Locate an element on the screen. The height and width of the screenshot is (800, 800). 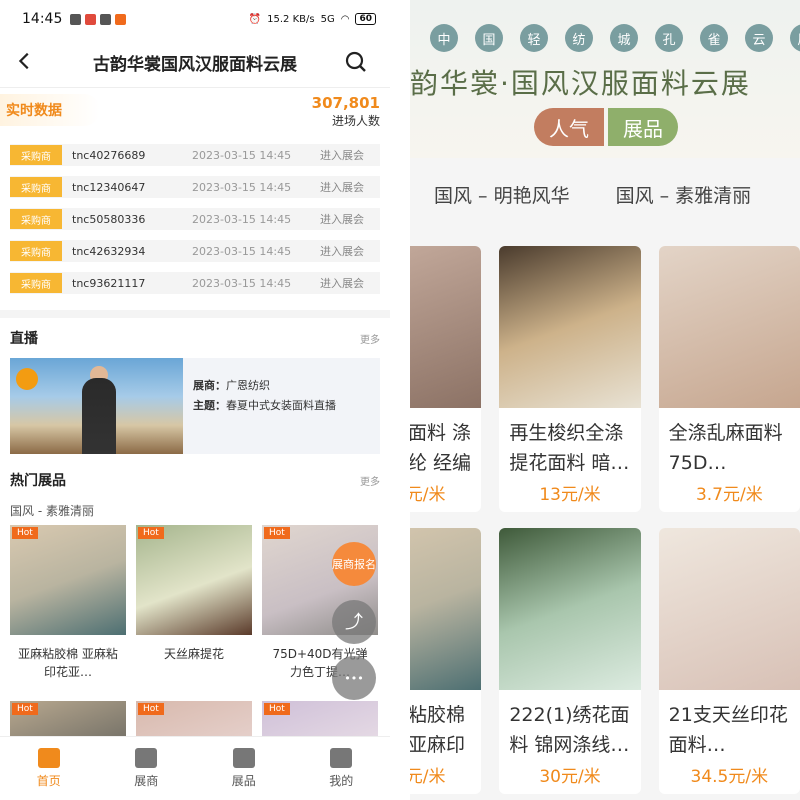
banner-chip: 孔 is located at coordinates (669, 38).